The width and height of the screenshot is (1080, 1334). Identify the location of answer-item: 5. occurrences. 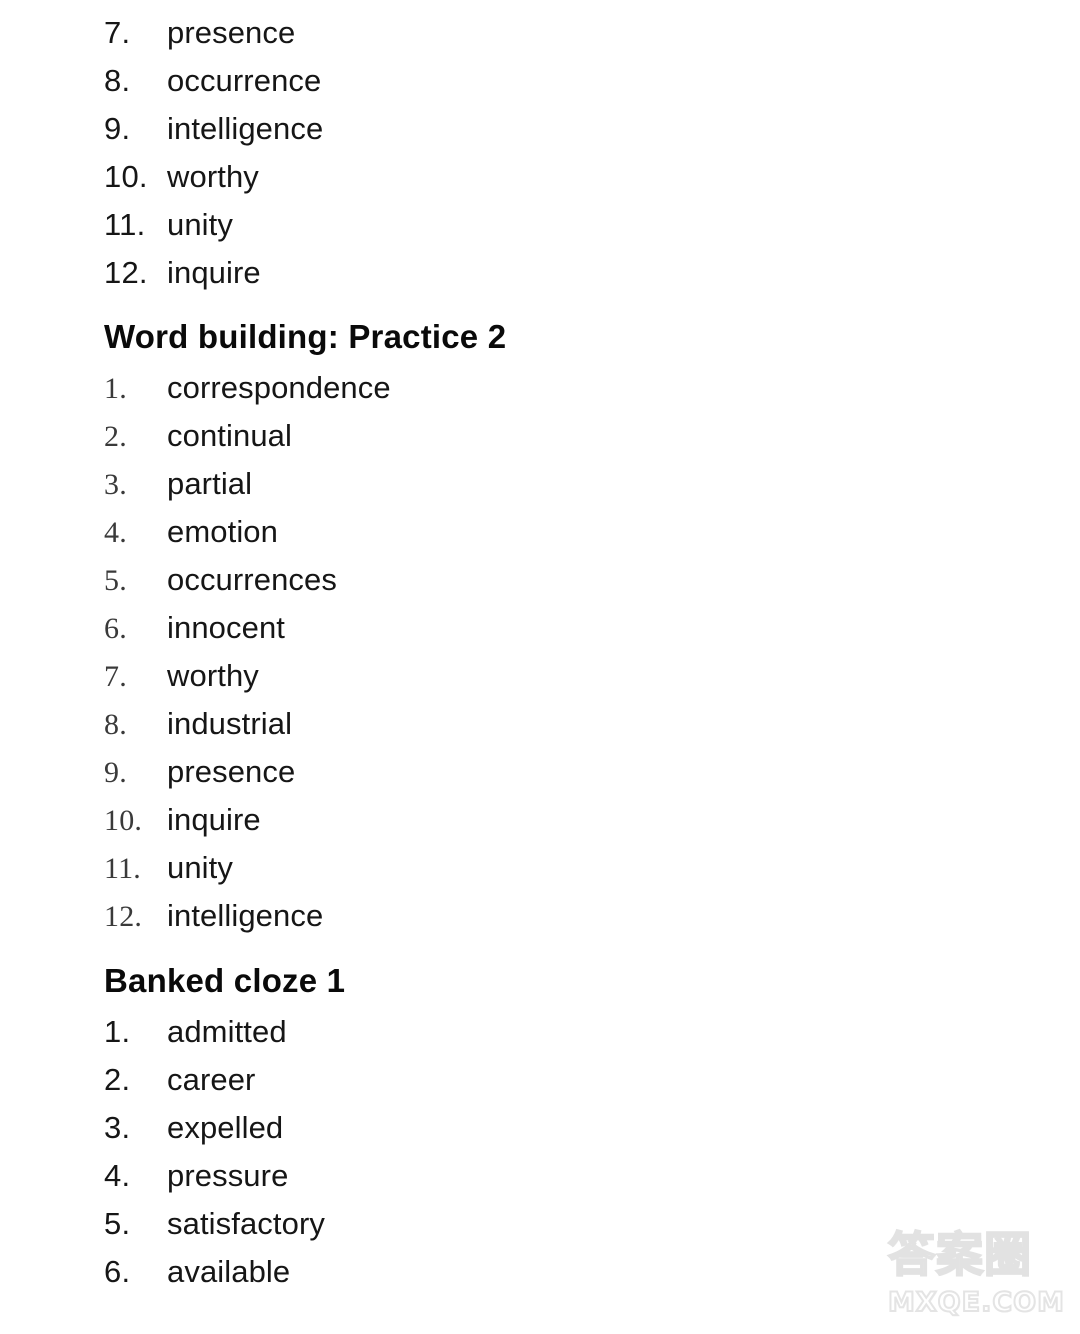
(247, 580).